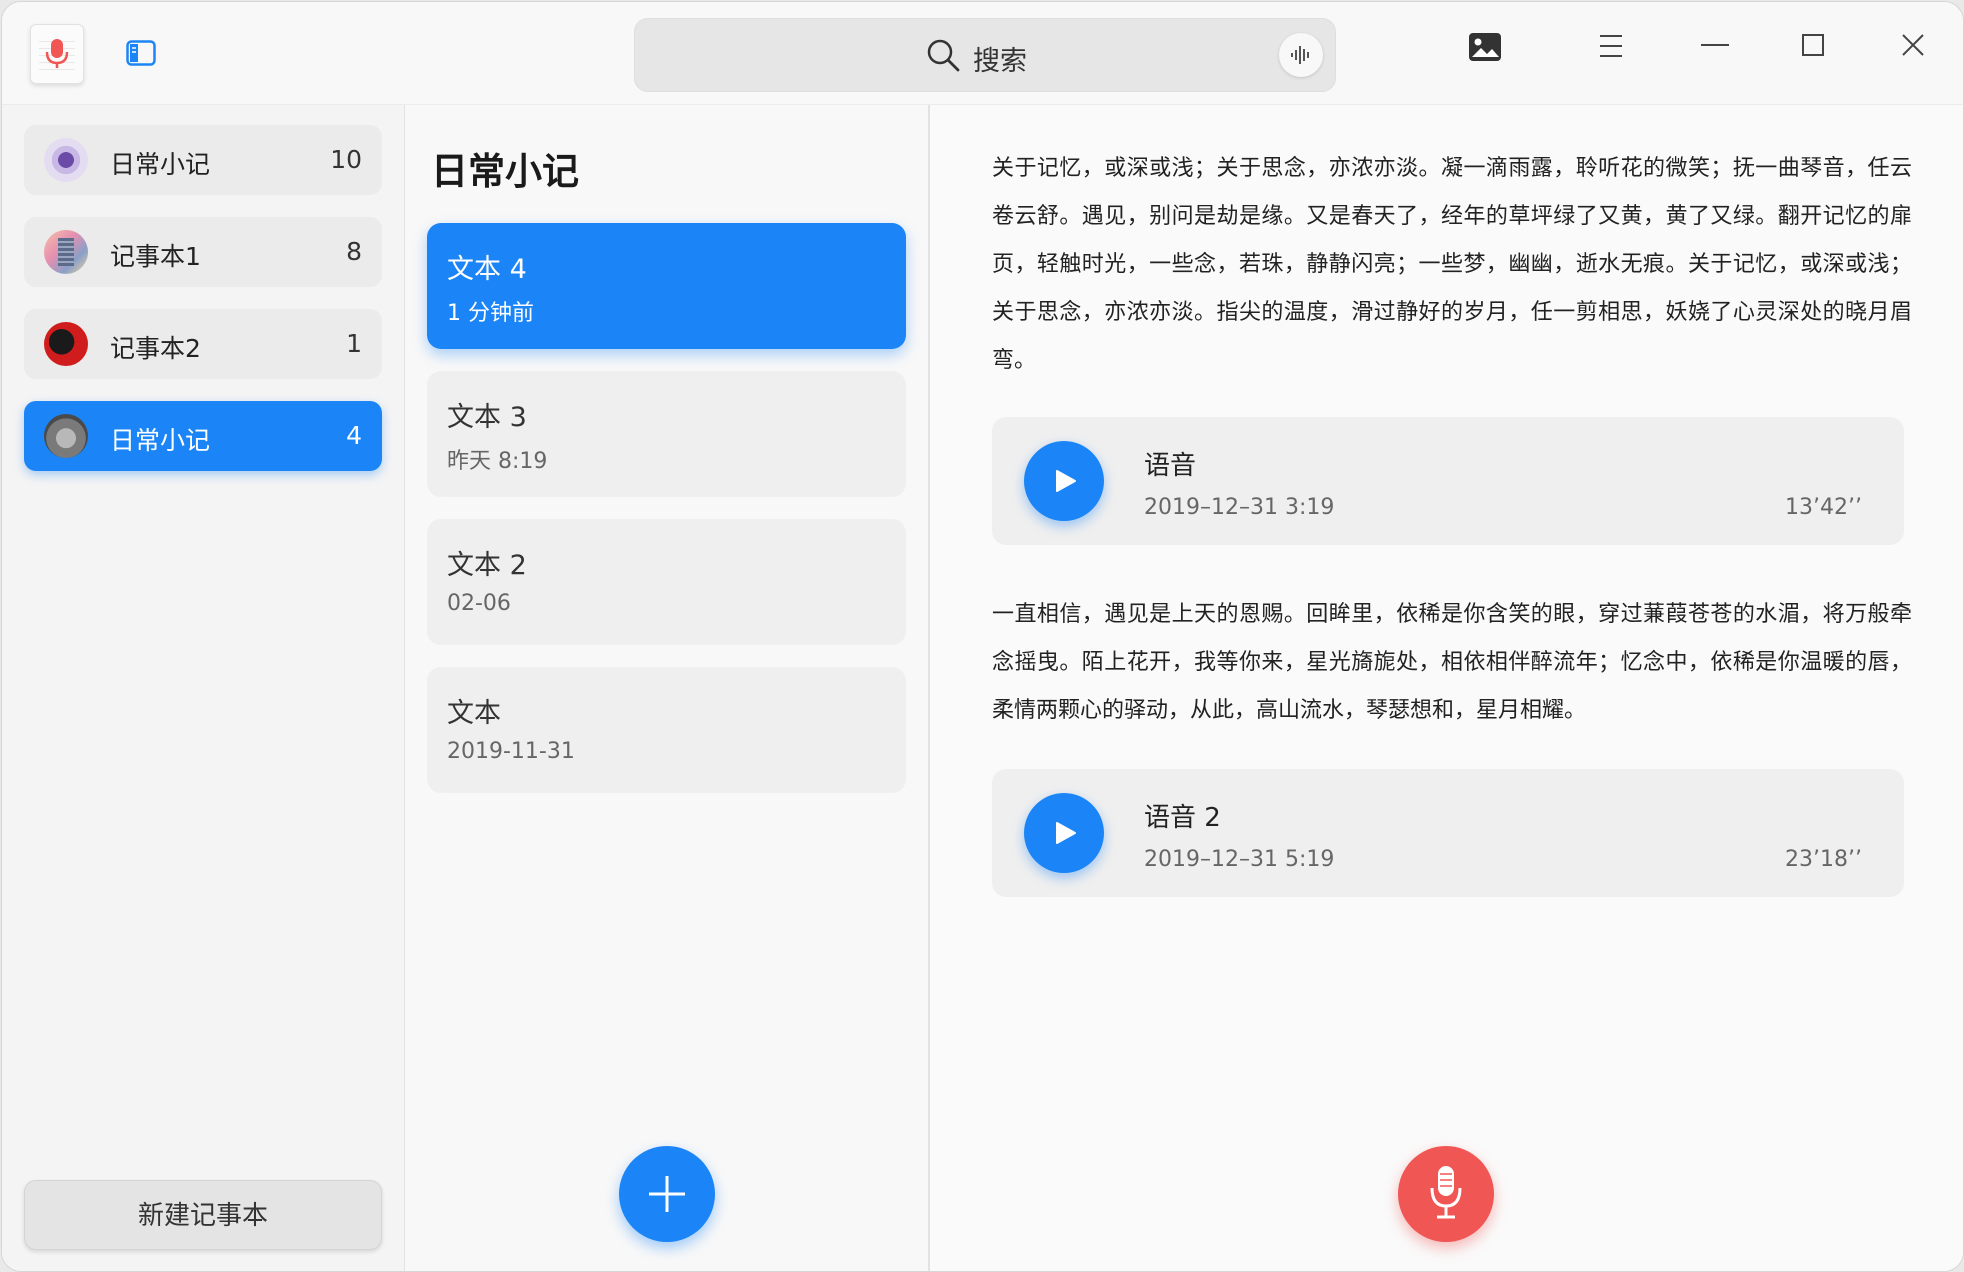 This screenshot has width=1964, height=1272. I want to click on voice-clip: 语音 2019–12–31 3:19 13’42’’, so click(1448, 481).